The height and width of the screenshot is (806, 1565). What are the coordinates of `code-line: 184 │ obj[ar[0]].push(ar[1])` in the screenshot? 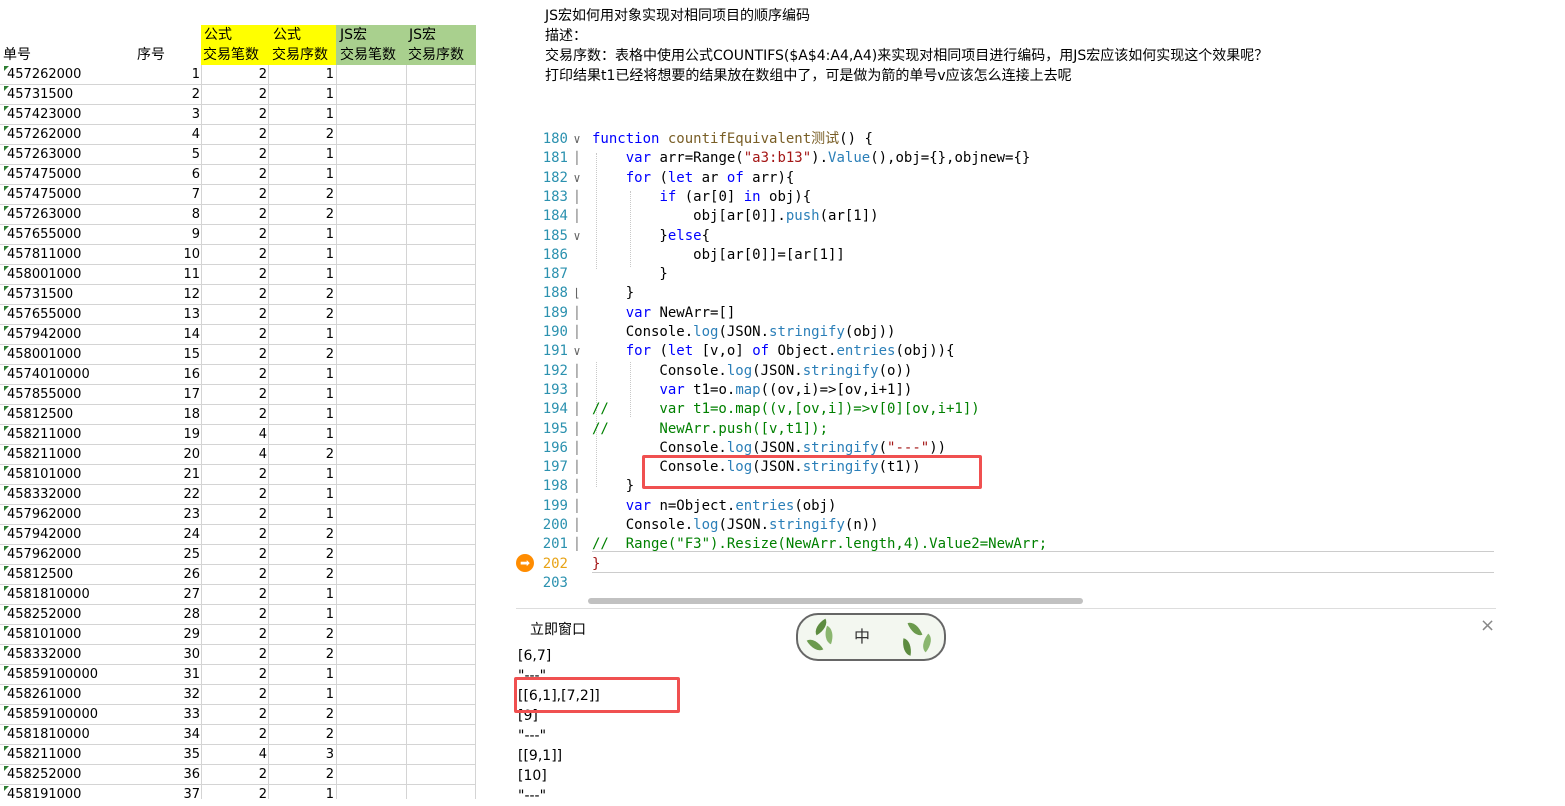 It's located at (1005, 216).